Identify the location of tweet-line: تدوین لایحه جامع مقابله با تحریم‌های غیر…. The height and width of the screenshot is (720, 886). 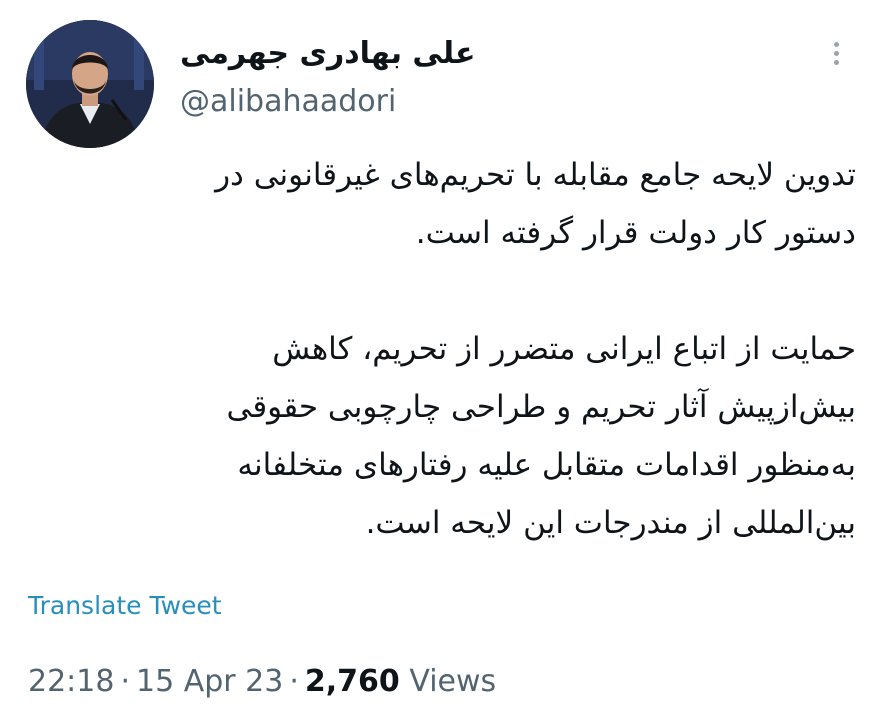
(535, 175).